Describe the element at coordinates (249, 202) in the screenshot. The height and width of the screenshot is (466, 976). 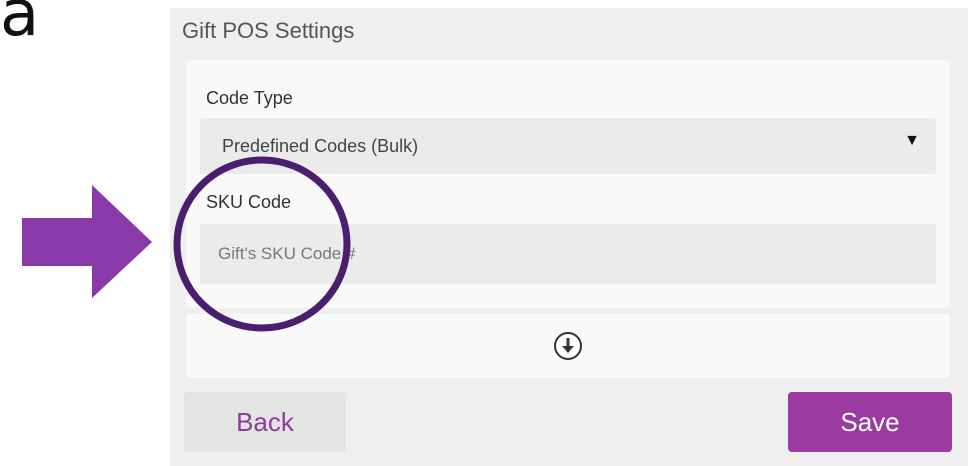
I see `sku-code-label: SKU Code` at that location.